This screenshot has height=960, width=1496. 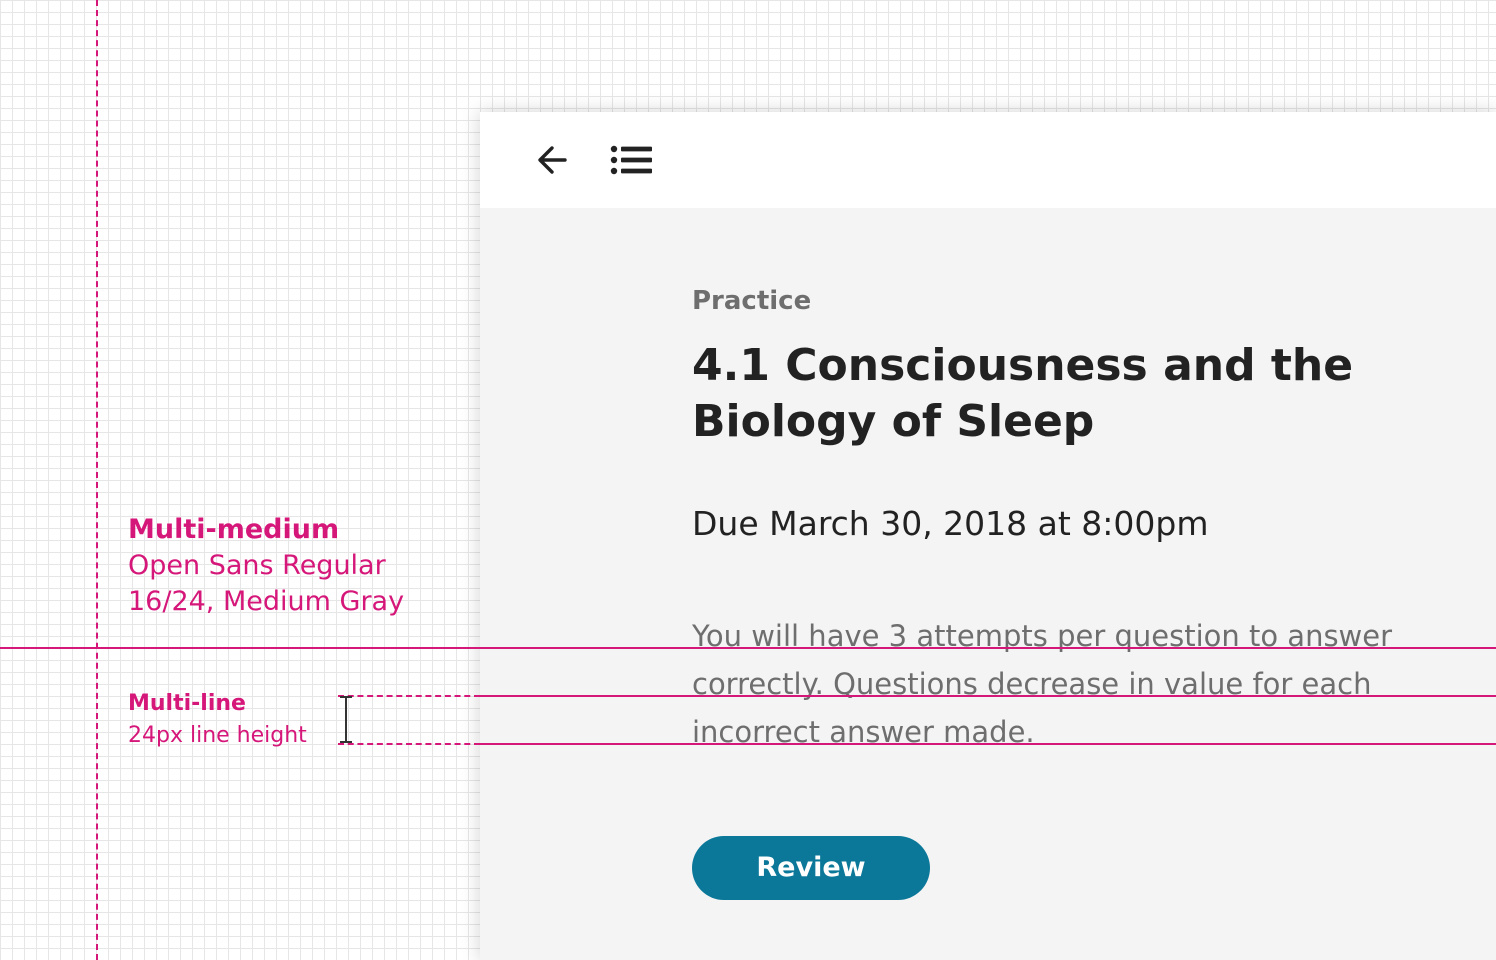 I want to click on list-menu-button, so click(x=632, y=160).